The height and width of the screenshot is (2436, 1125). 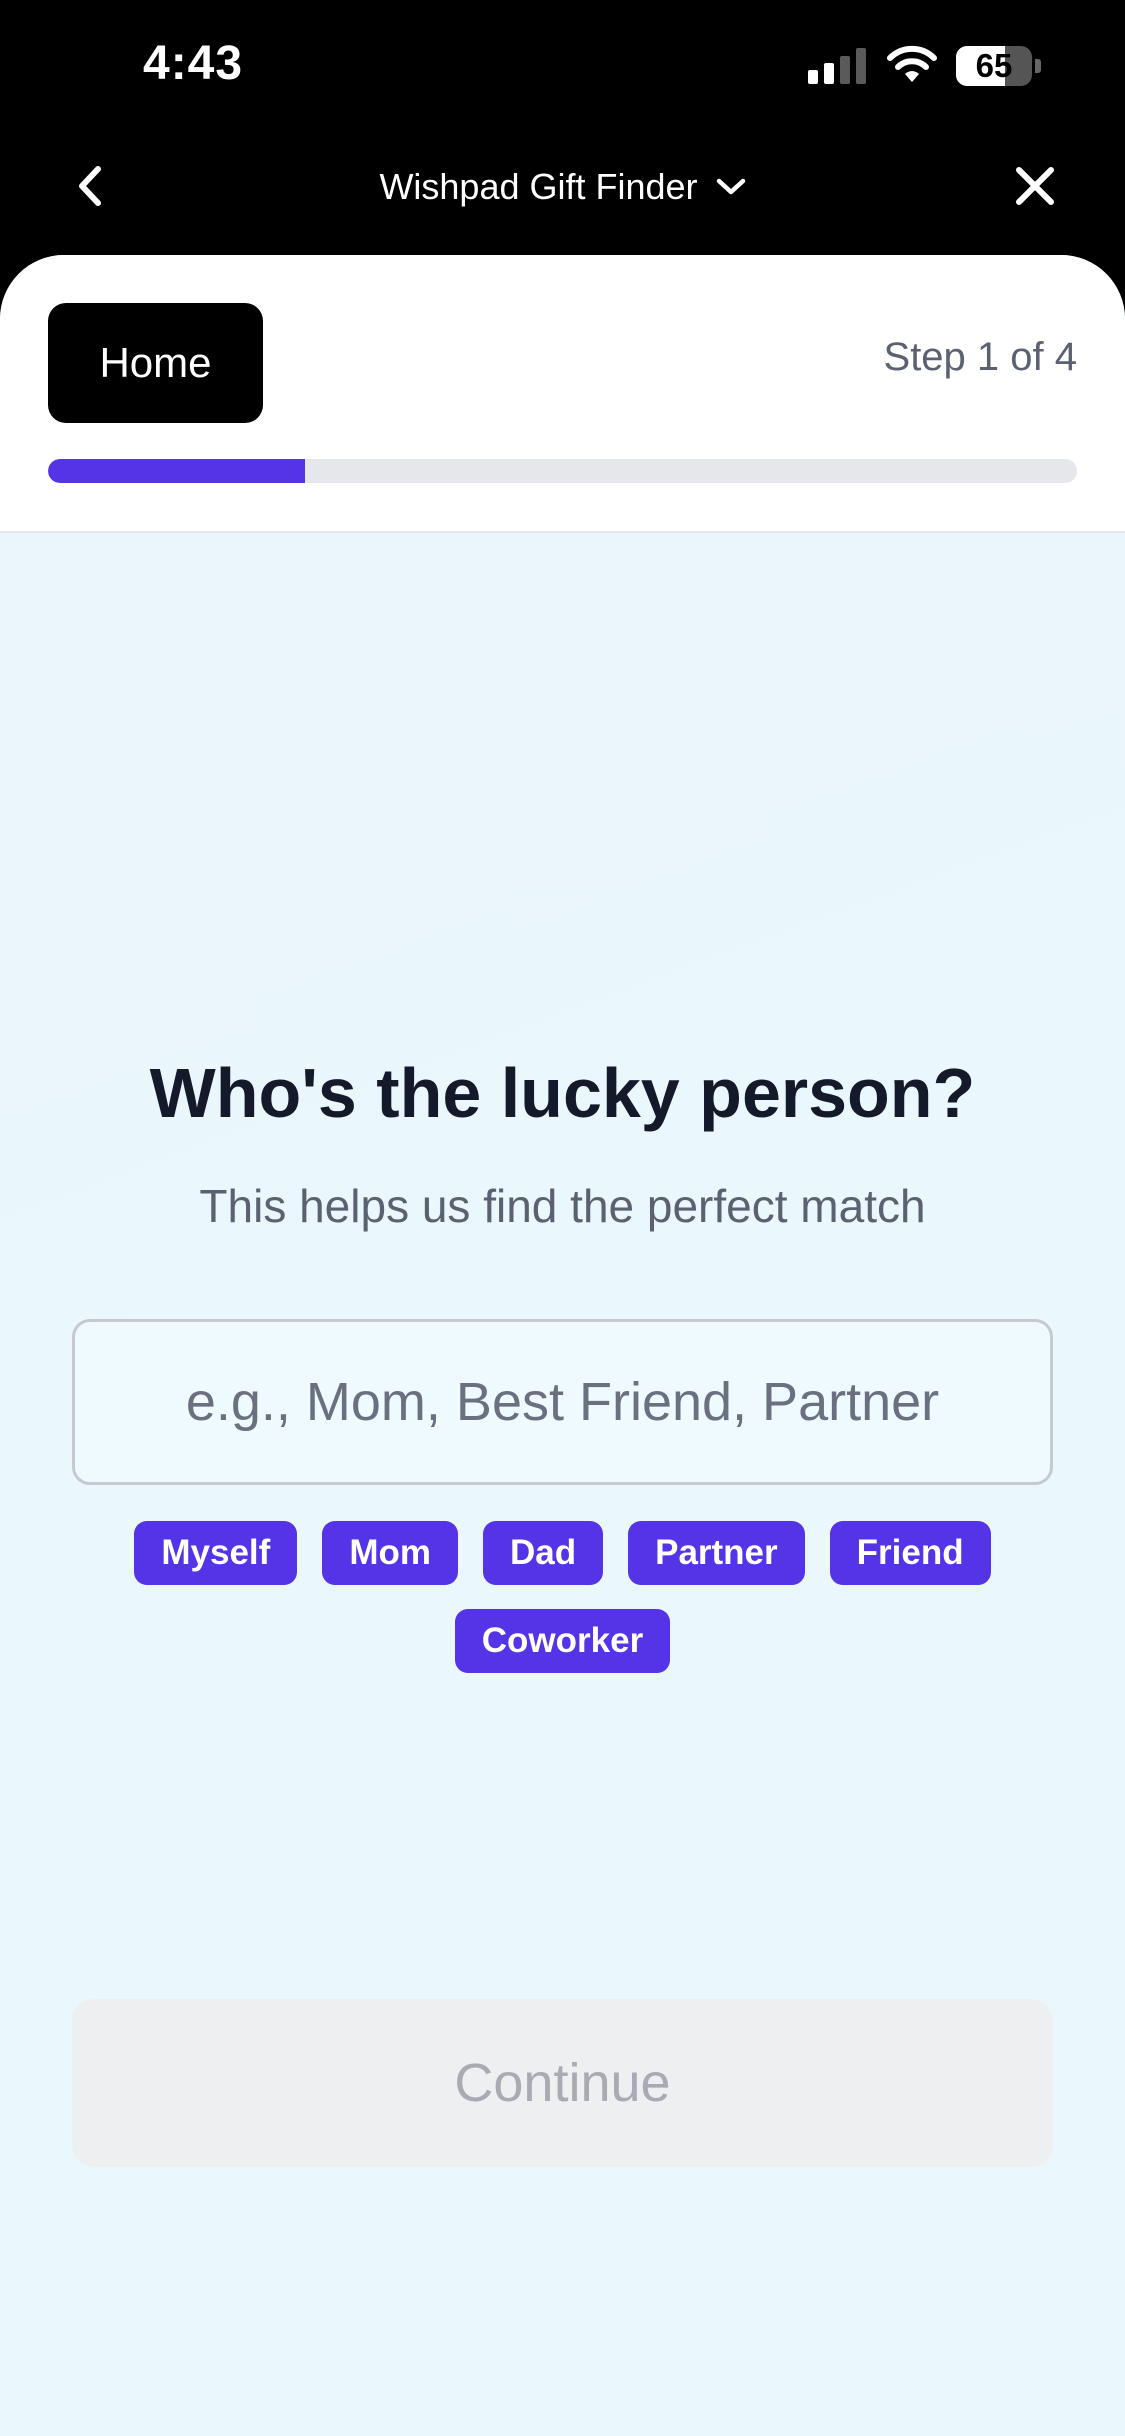 I want to click on battery-level: 65, so click(x=994, y=65).